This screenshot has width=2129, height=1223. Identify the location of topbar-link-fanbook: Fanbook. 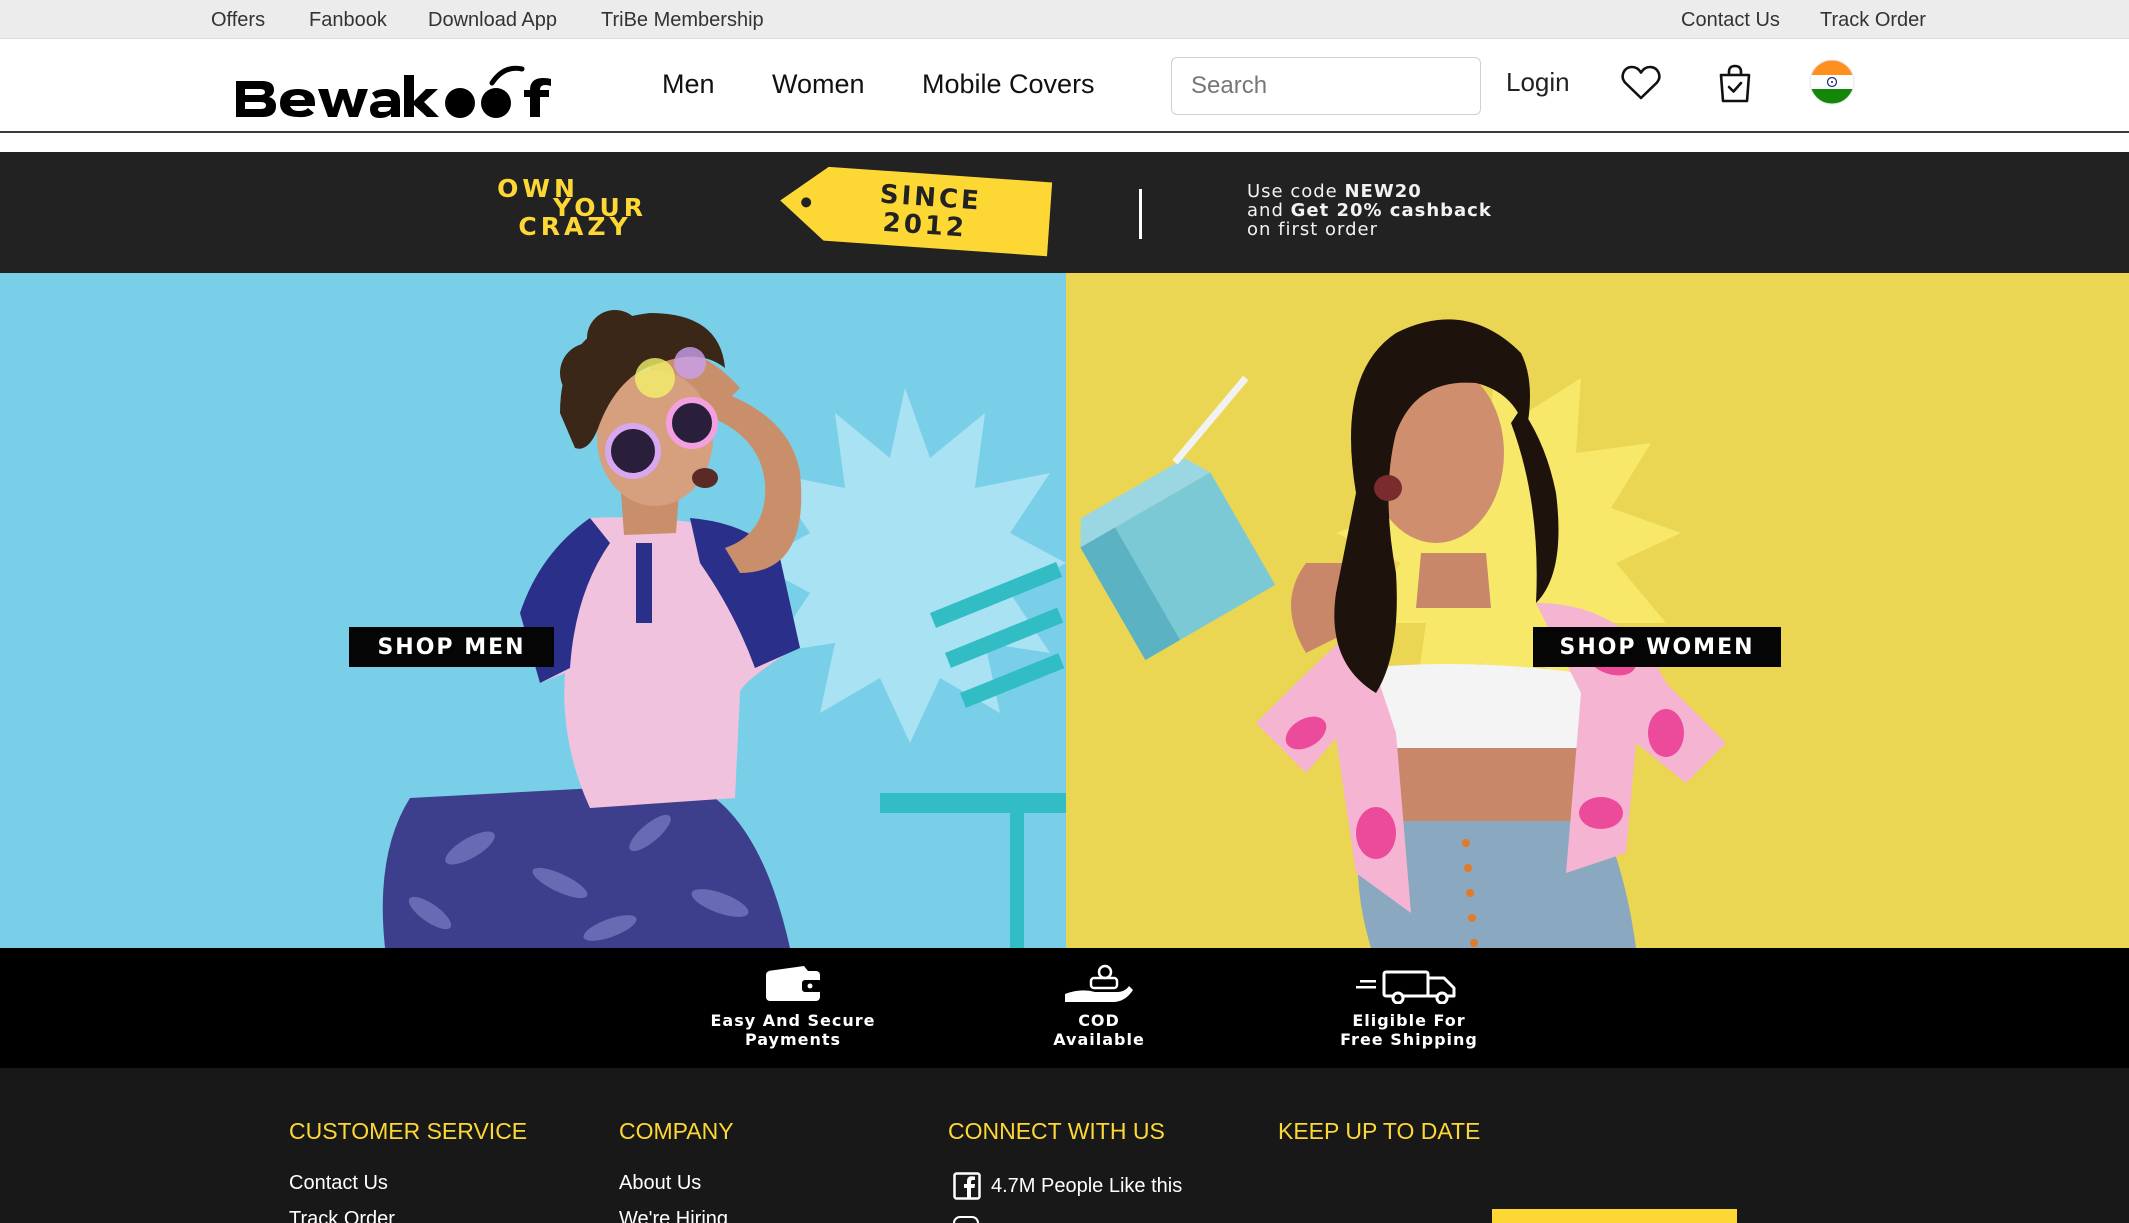
(348, 20).